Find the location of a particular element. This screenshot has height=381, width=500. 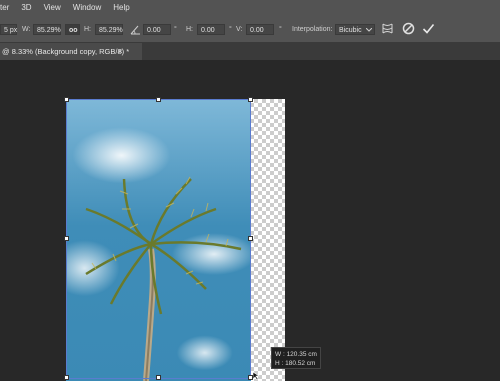

menu-3d: 3D is located at coordinates (26, 7).